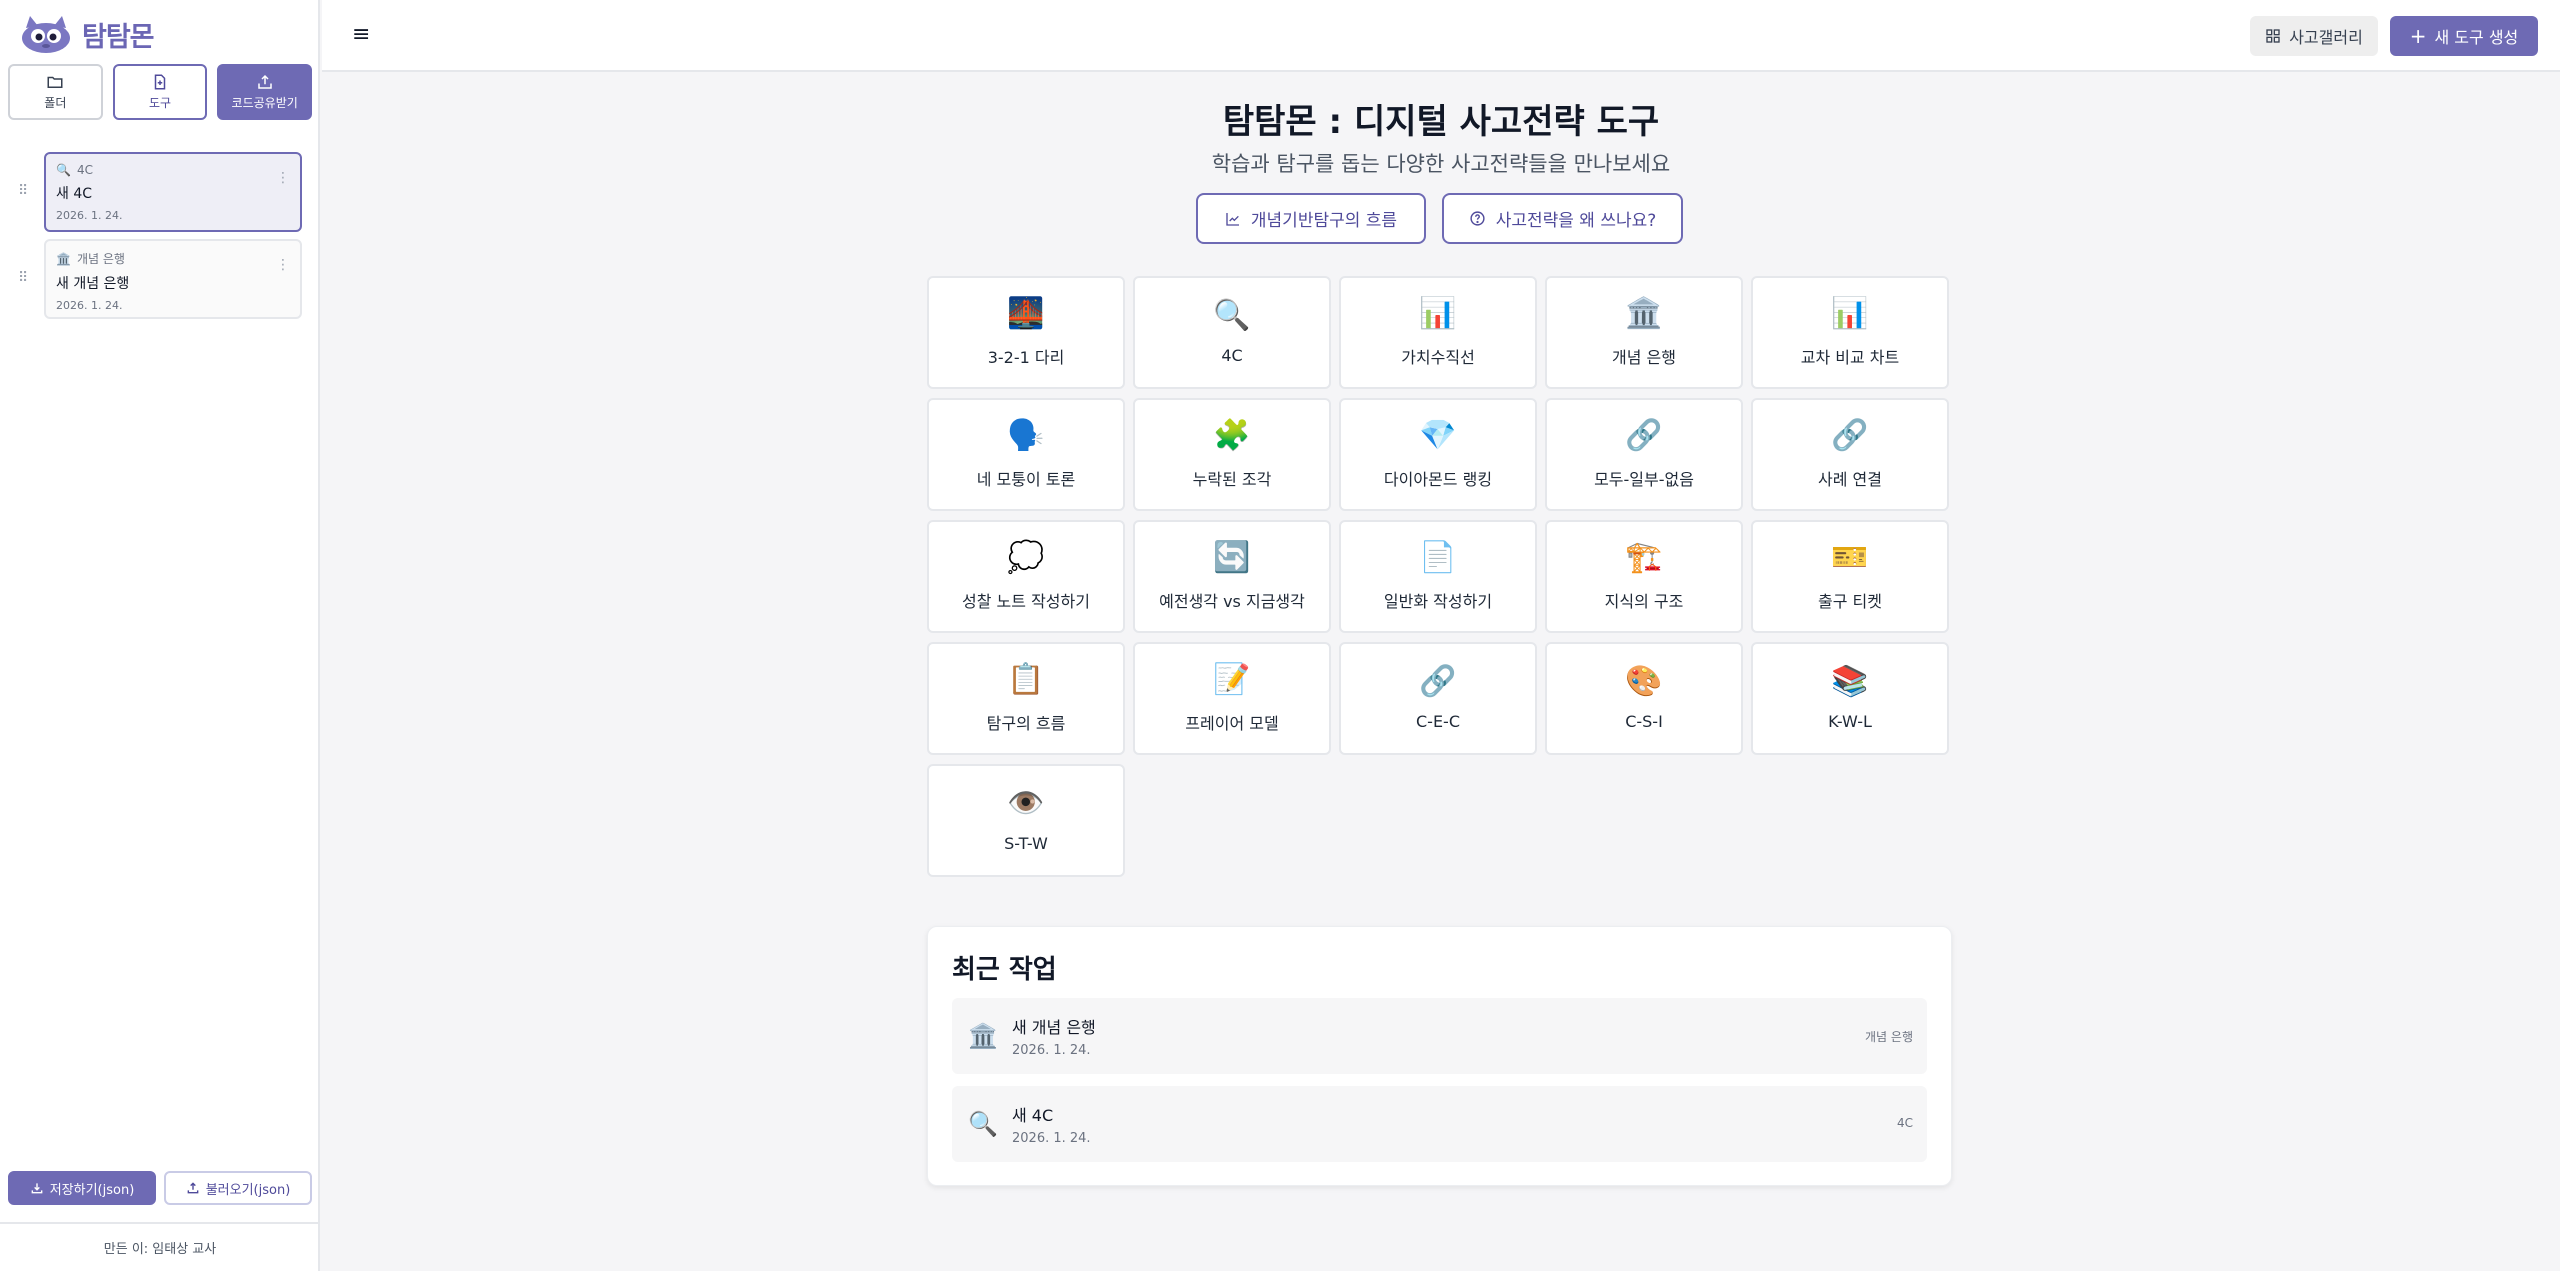 This screenshot has height=1271, width=2560. I want to click on load-json-label: 불러오기(json), so click(248, 1190).